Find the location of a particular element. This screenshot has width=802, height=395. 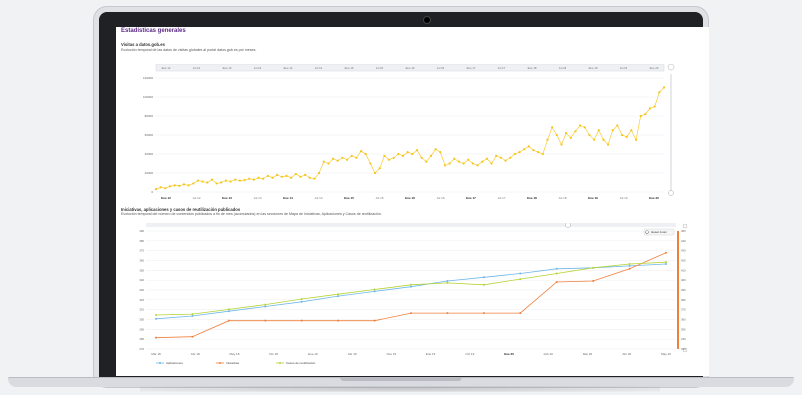

legend-item-casos: Casos de reutilización is located at coordinates (296, 363).